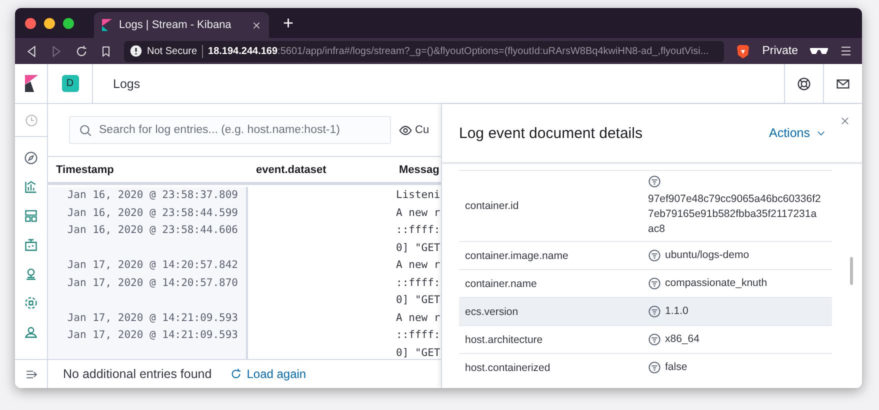 This screenshot has width=879, height=410. What do you see at coordinates (85, 170) in the screenshot?
I see `column-header: Timestamp` at bounding box center [85, 170].